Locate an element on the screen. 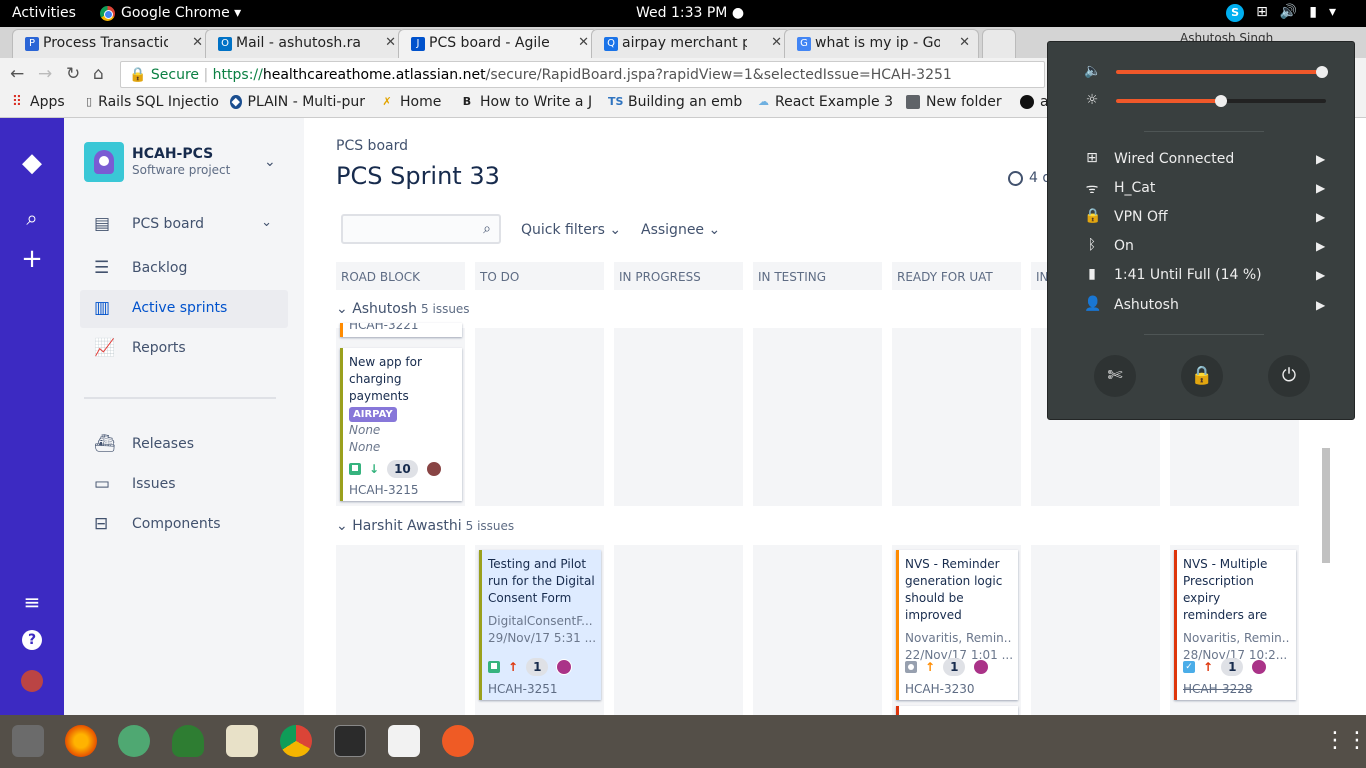 This screenshot has height=768, width=1366. issue-card-peek is located at coordinates (957, 710).